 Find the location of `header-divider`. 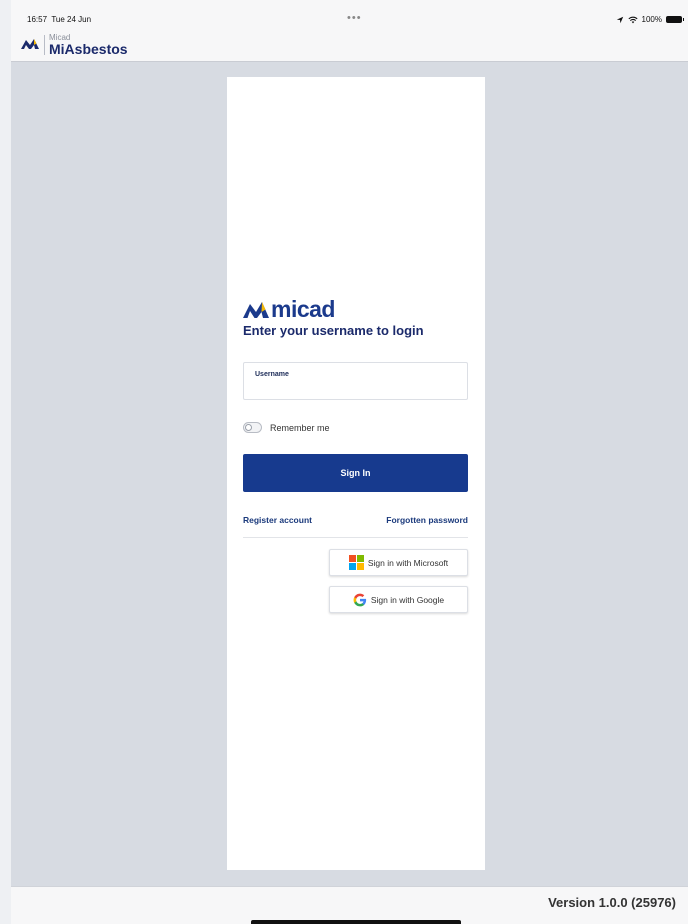

header-divider is located at coordinates (44, 45).